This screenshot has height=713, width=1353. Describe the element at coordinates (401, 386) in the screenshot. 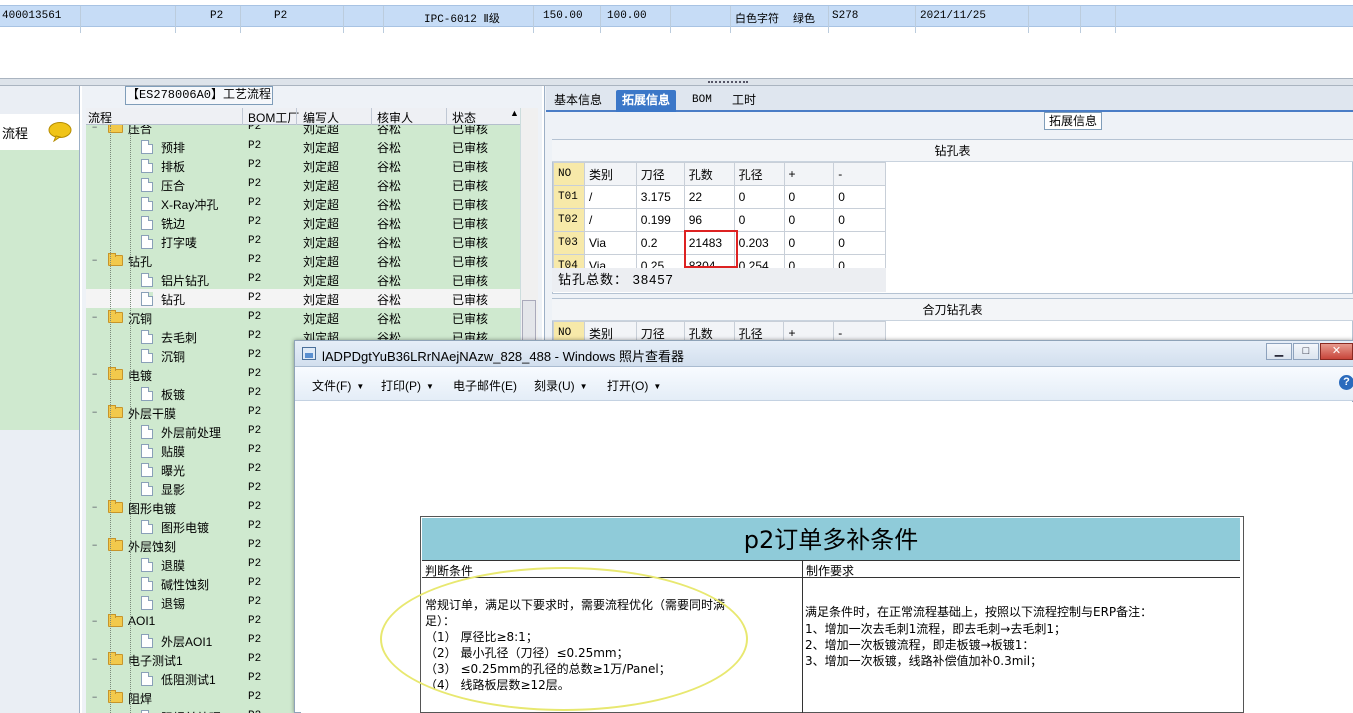

I see `menu-print-label: 打印(P)` at that location.